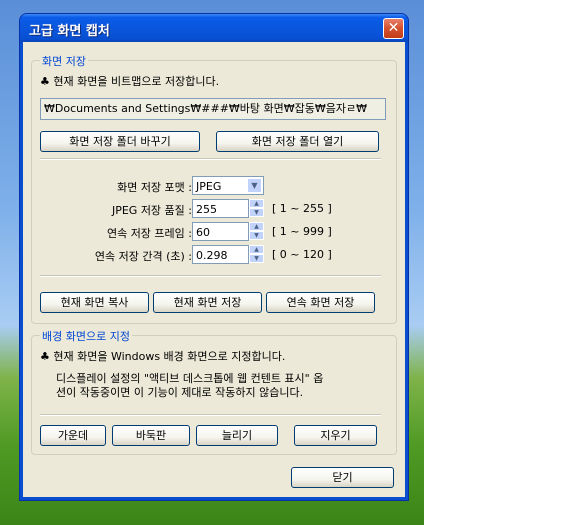 Image resolution: width=576 pixels, height=525 pixels. What do you see at coordinates (302, 208) in the screenshot?
I see `quality-range: [ 1 ~ 255 ]` at bounding box center [302, 208].